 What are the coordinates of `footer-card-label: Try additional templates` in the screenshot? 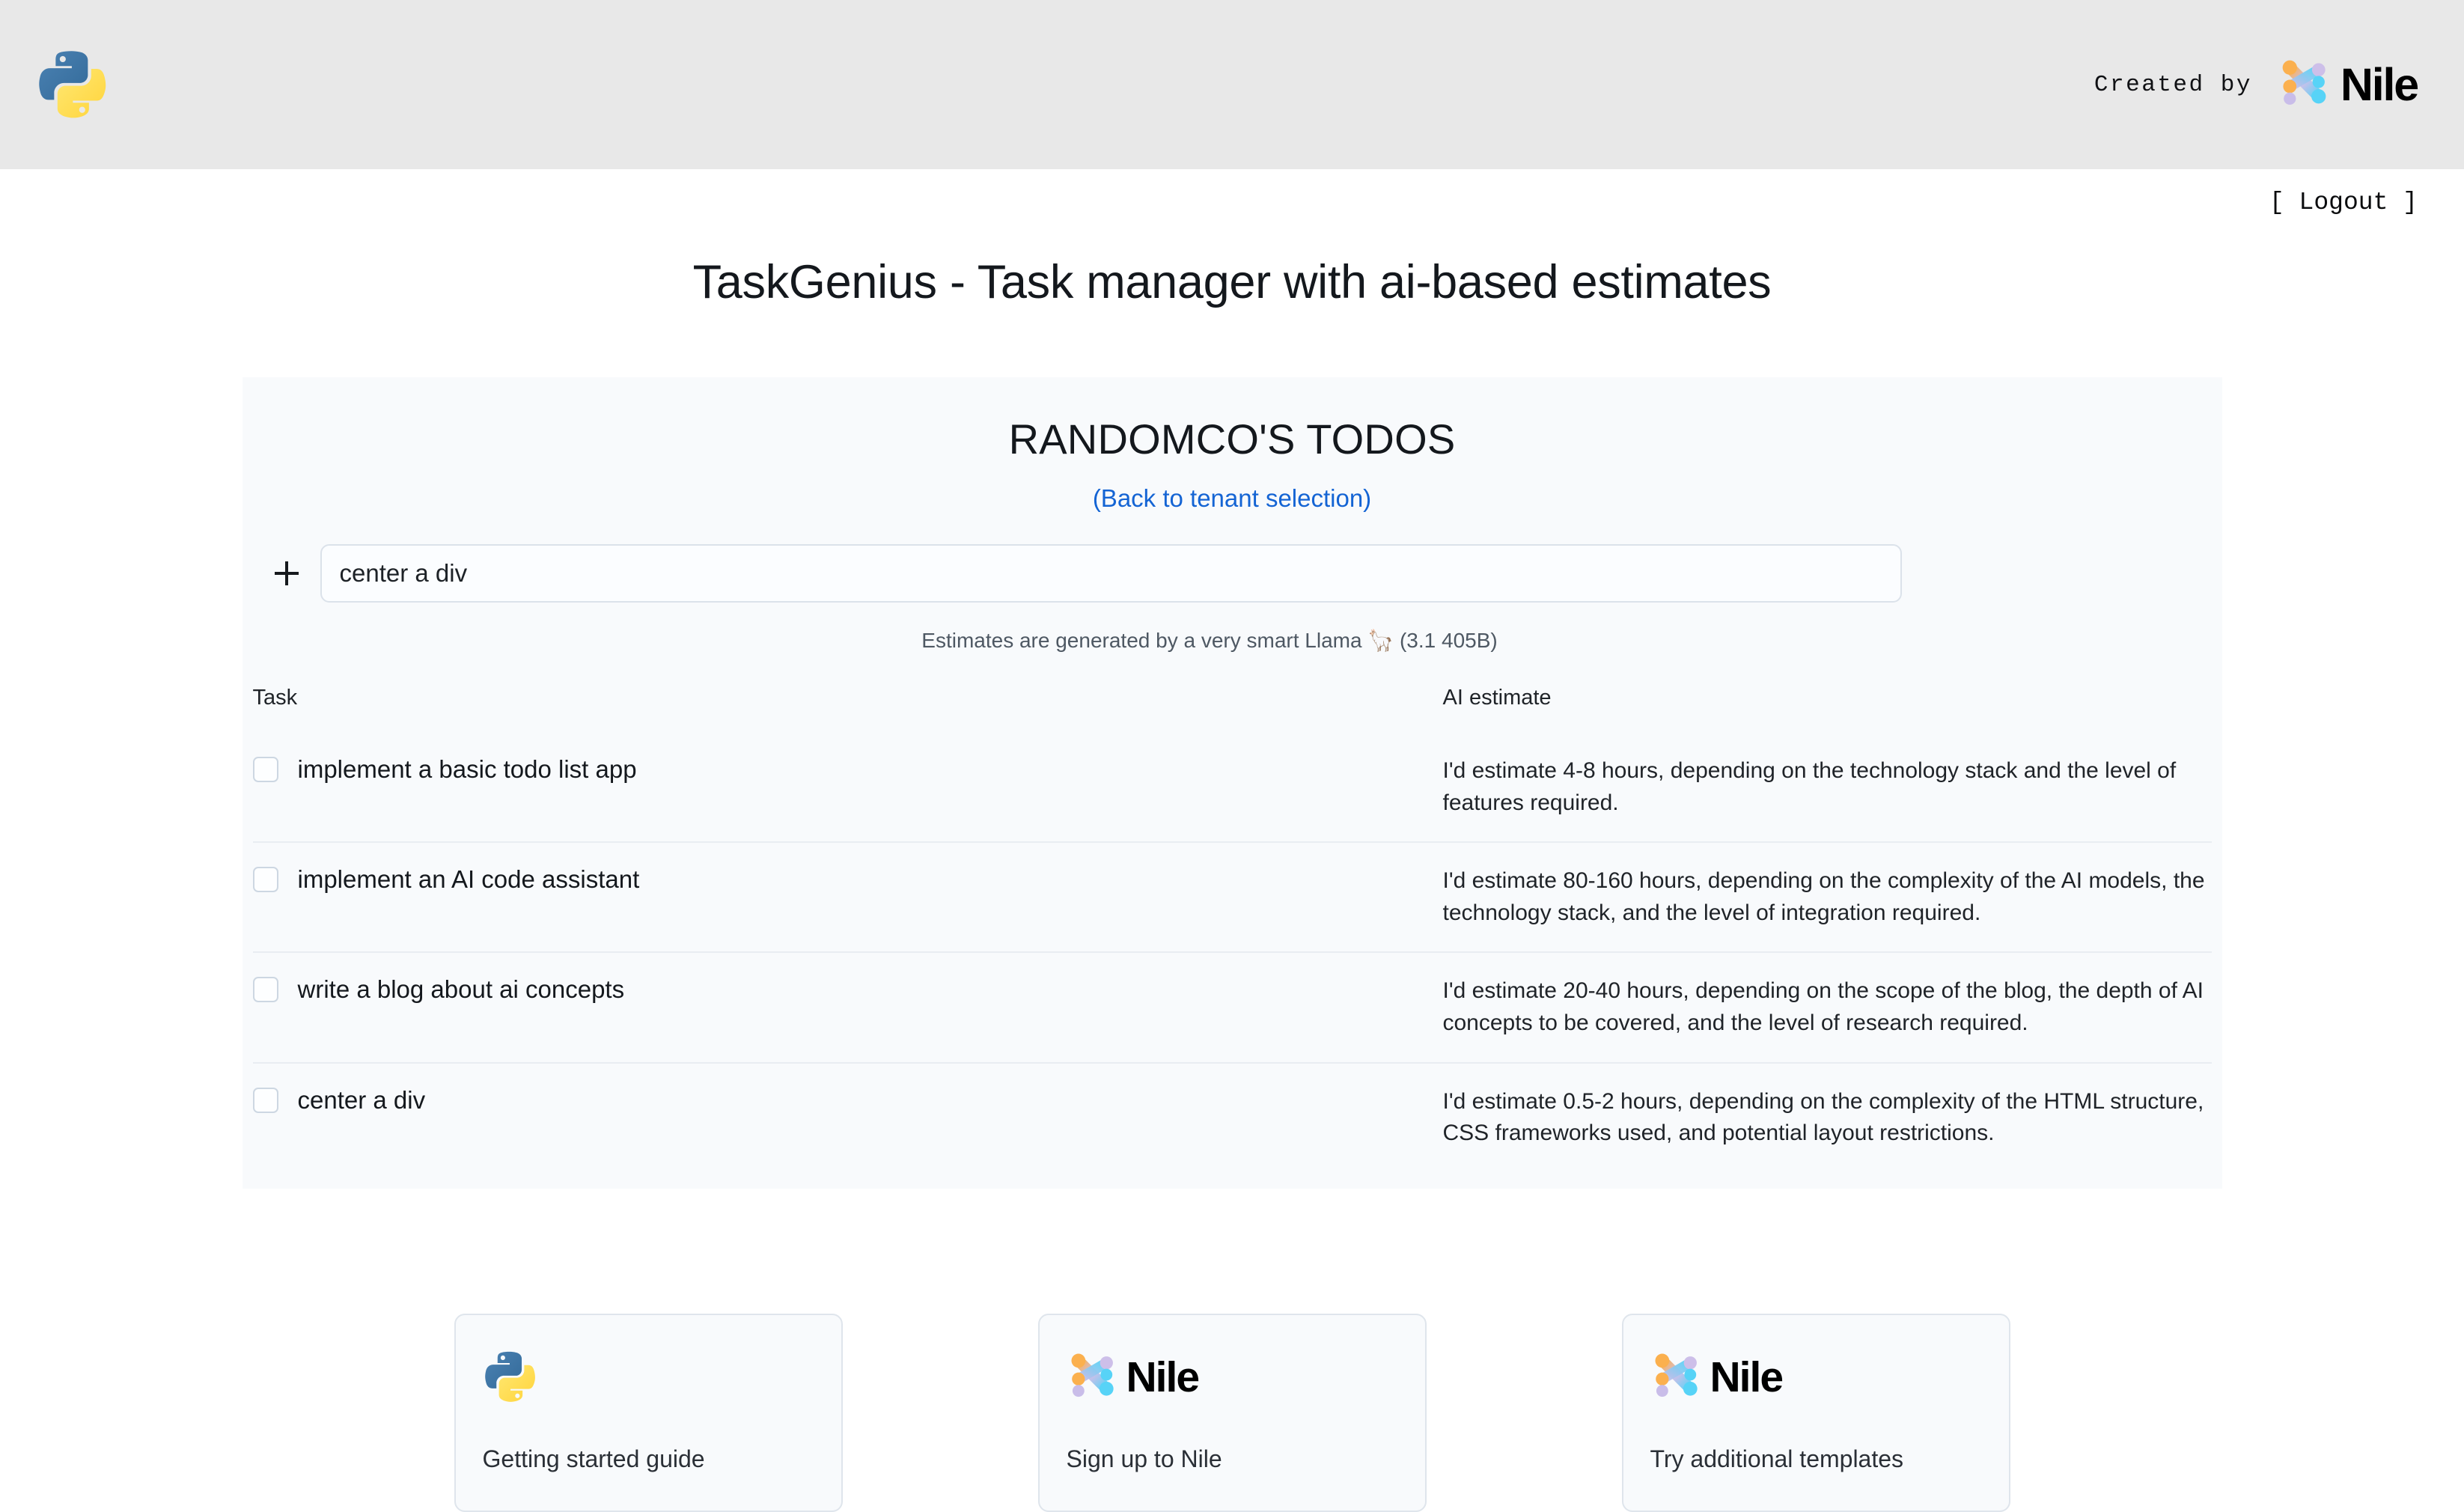 It's located at (1777, 1458).